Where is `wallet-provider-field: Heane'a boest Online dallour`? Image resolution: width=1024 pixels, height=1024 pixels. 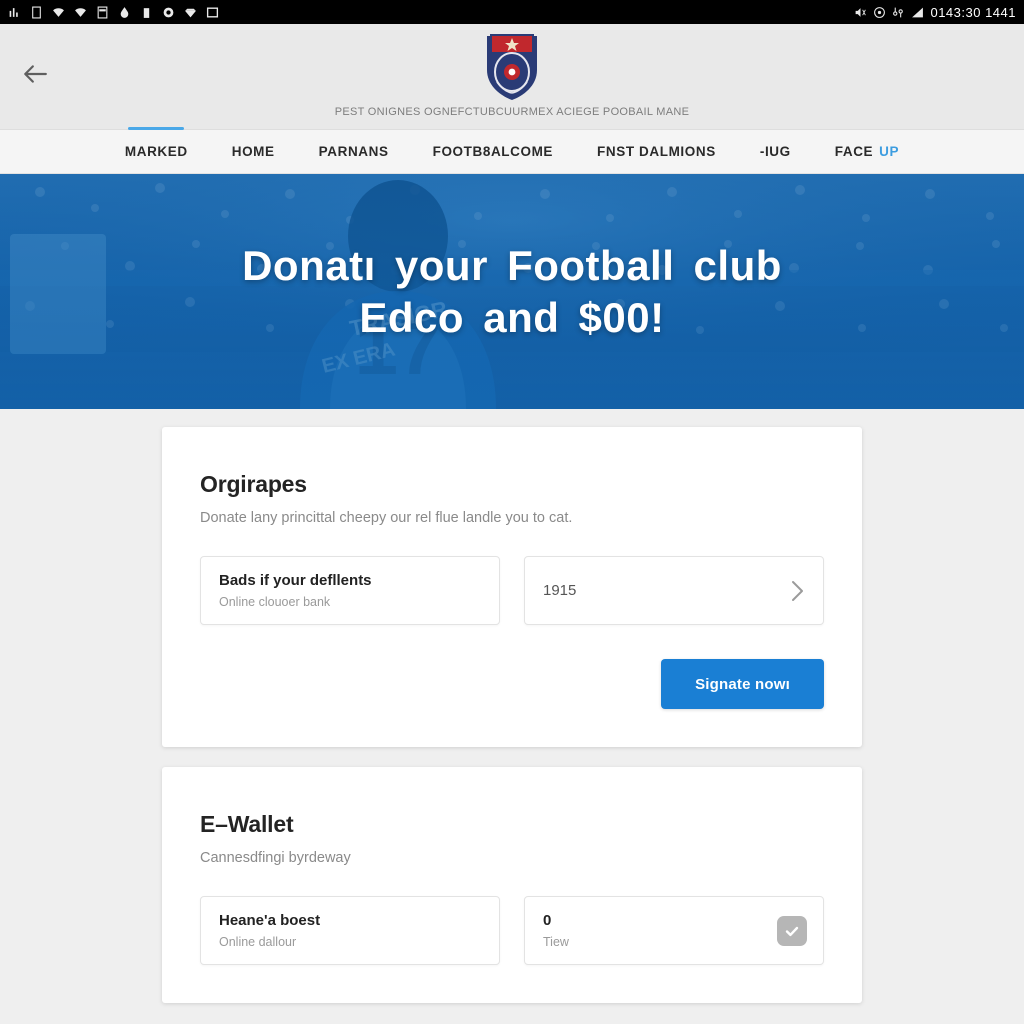
wallet-provider-field: Heane'a boest Online dallour is located at coordinates (350, 930).